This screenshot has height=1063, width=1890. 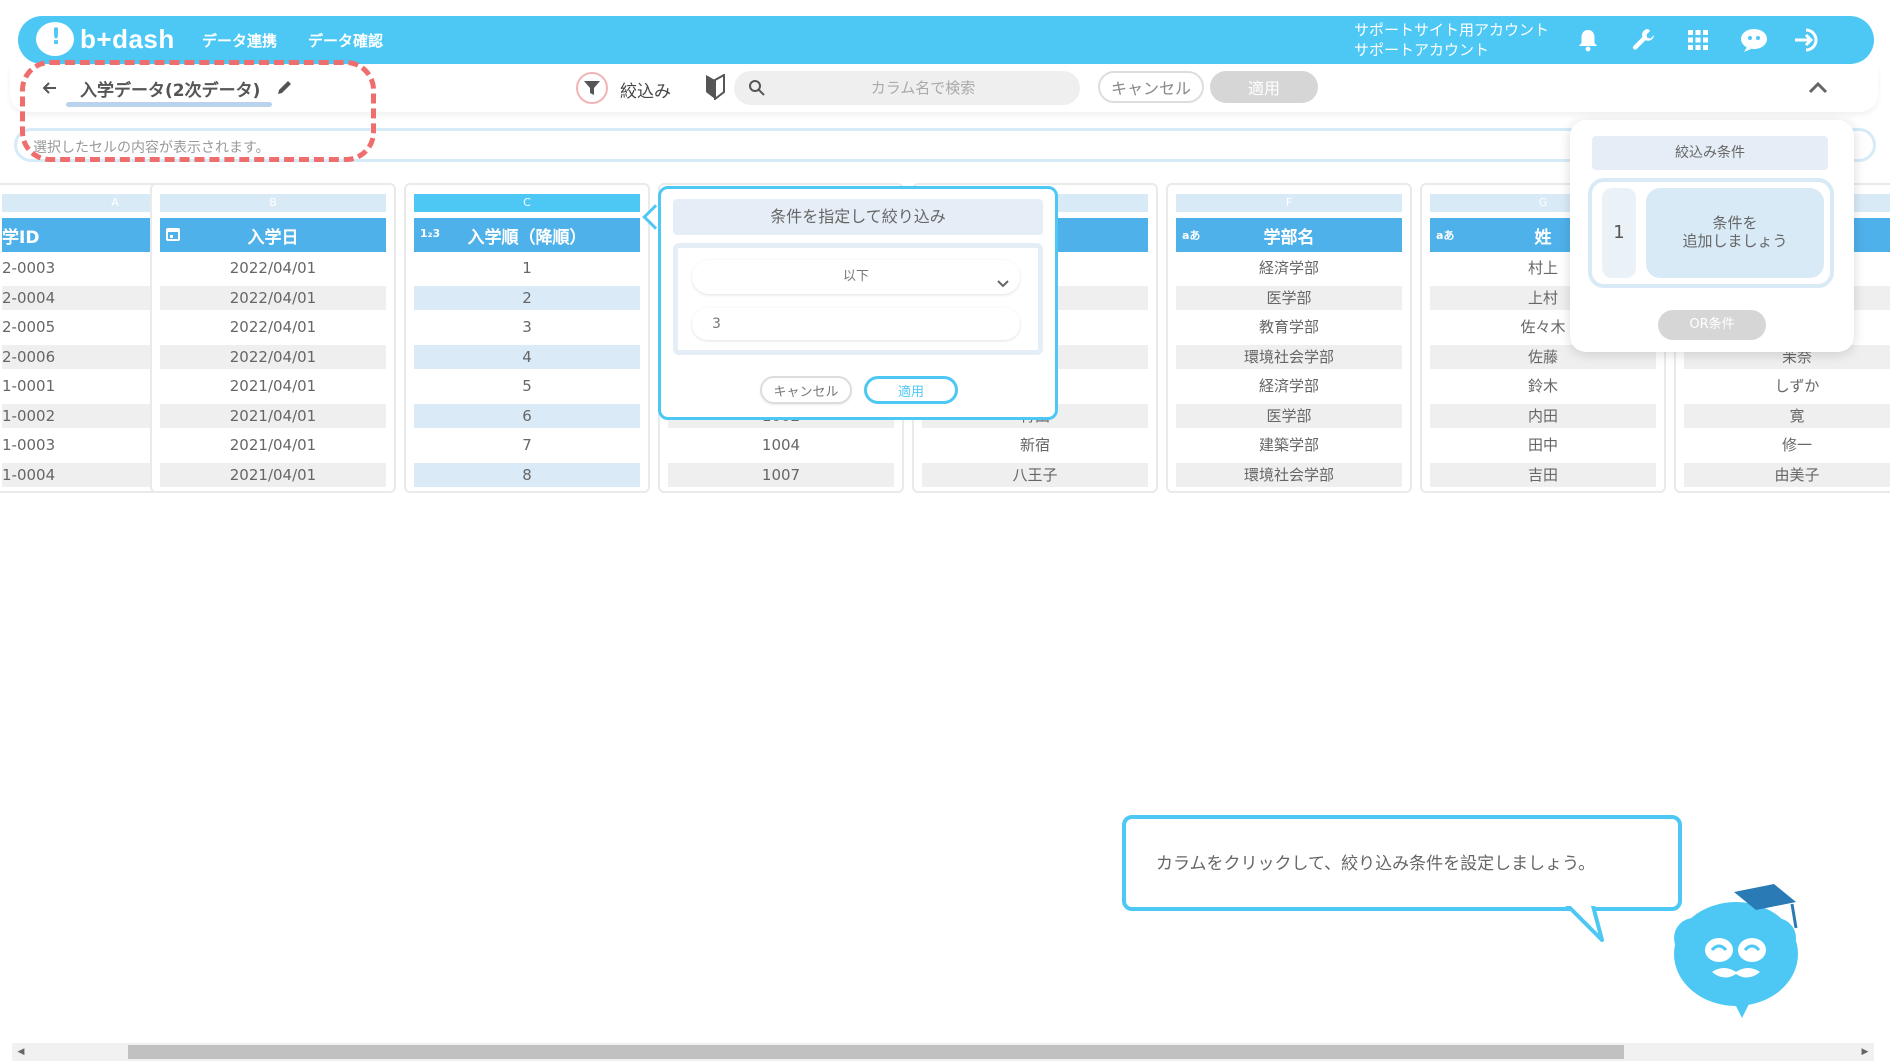 I want to click on column-title: 入学日, so click(x=273, y=237).